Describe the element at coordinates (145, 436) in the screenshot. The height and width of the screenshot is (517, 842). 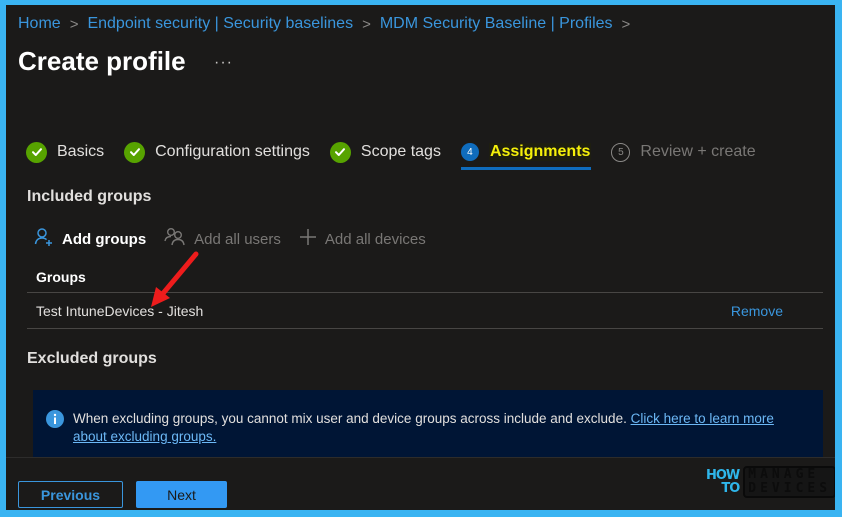
I see `learn-more-link-text: about excluding groups.` at that location.